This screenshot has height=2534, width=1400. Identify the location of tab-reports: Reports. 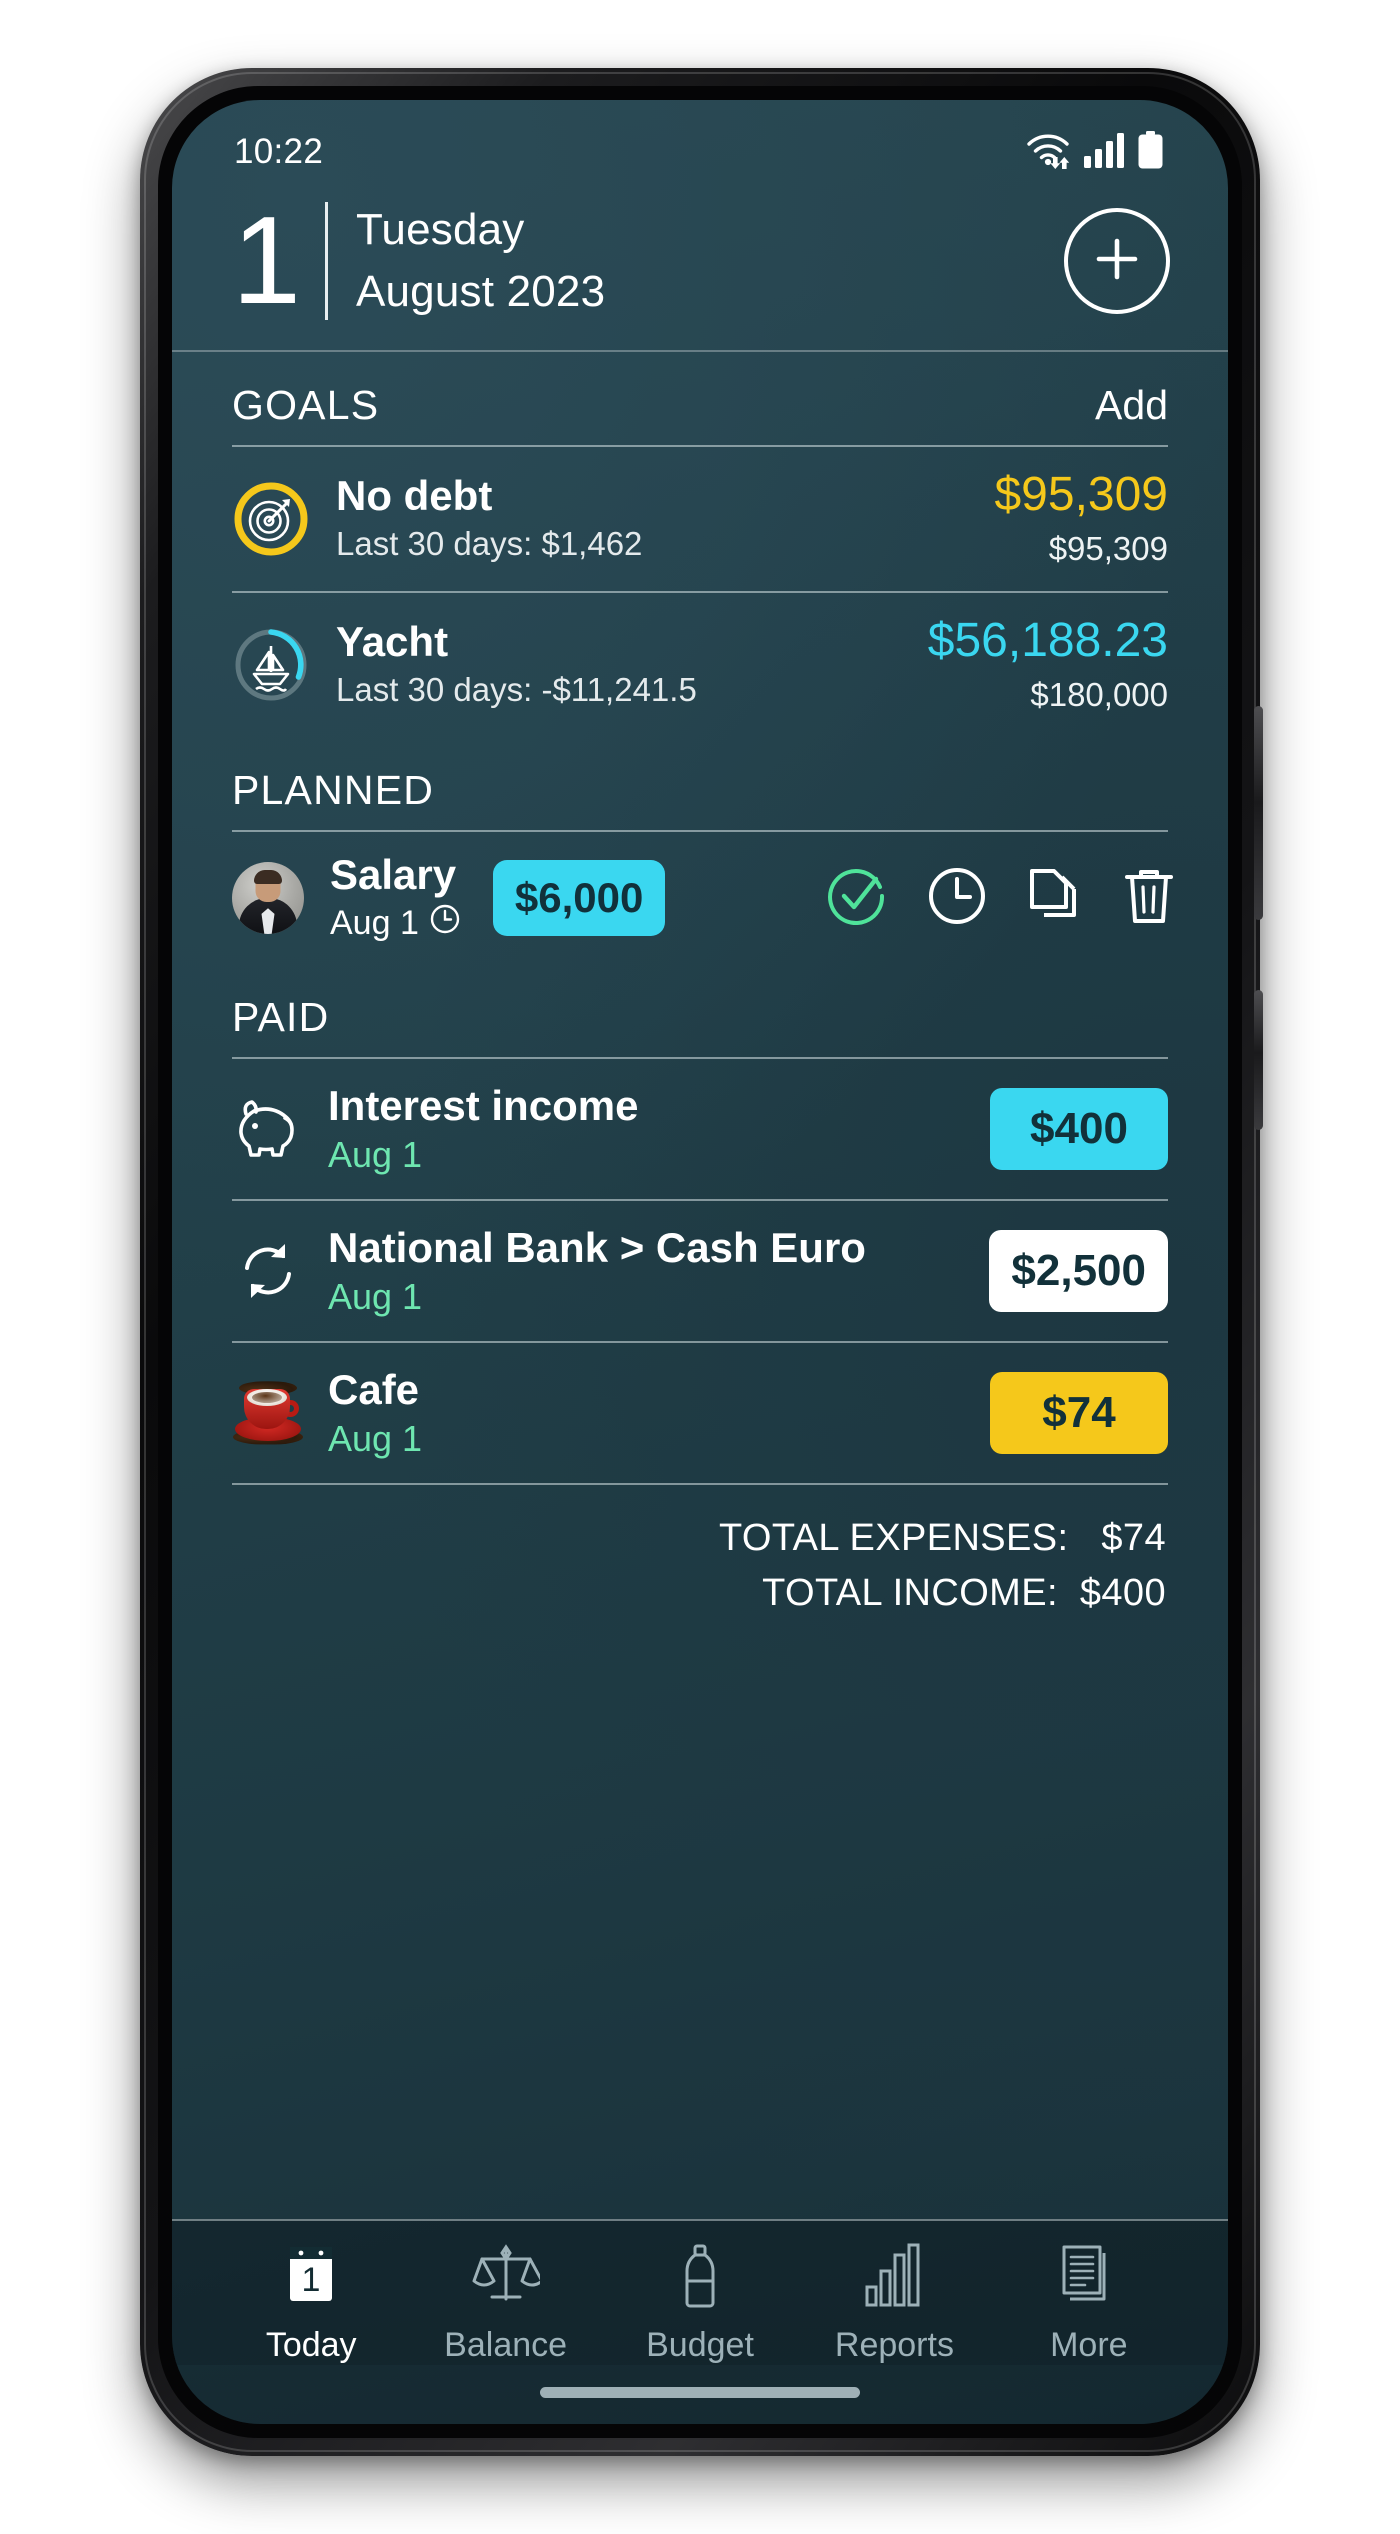
(894, 2304).